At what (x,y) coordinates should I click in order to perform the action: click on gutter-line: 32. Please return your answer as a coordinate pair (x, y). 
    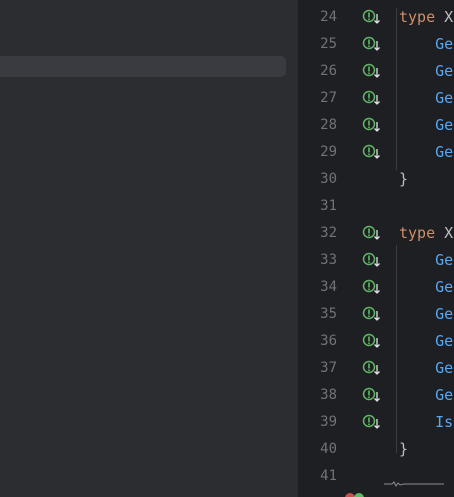
    Looking at the image, I should click on (321, 233).